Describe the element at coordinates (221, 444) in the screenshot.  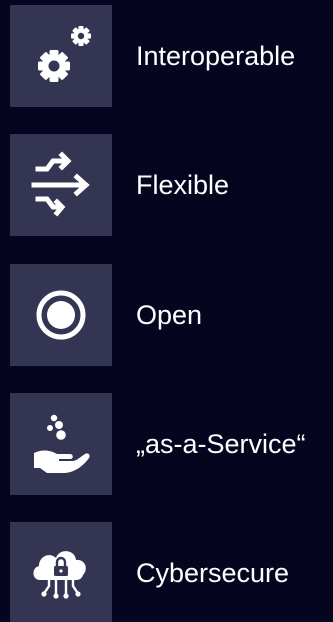
I see `feature-label: „as-a-Service“` at that location.